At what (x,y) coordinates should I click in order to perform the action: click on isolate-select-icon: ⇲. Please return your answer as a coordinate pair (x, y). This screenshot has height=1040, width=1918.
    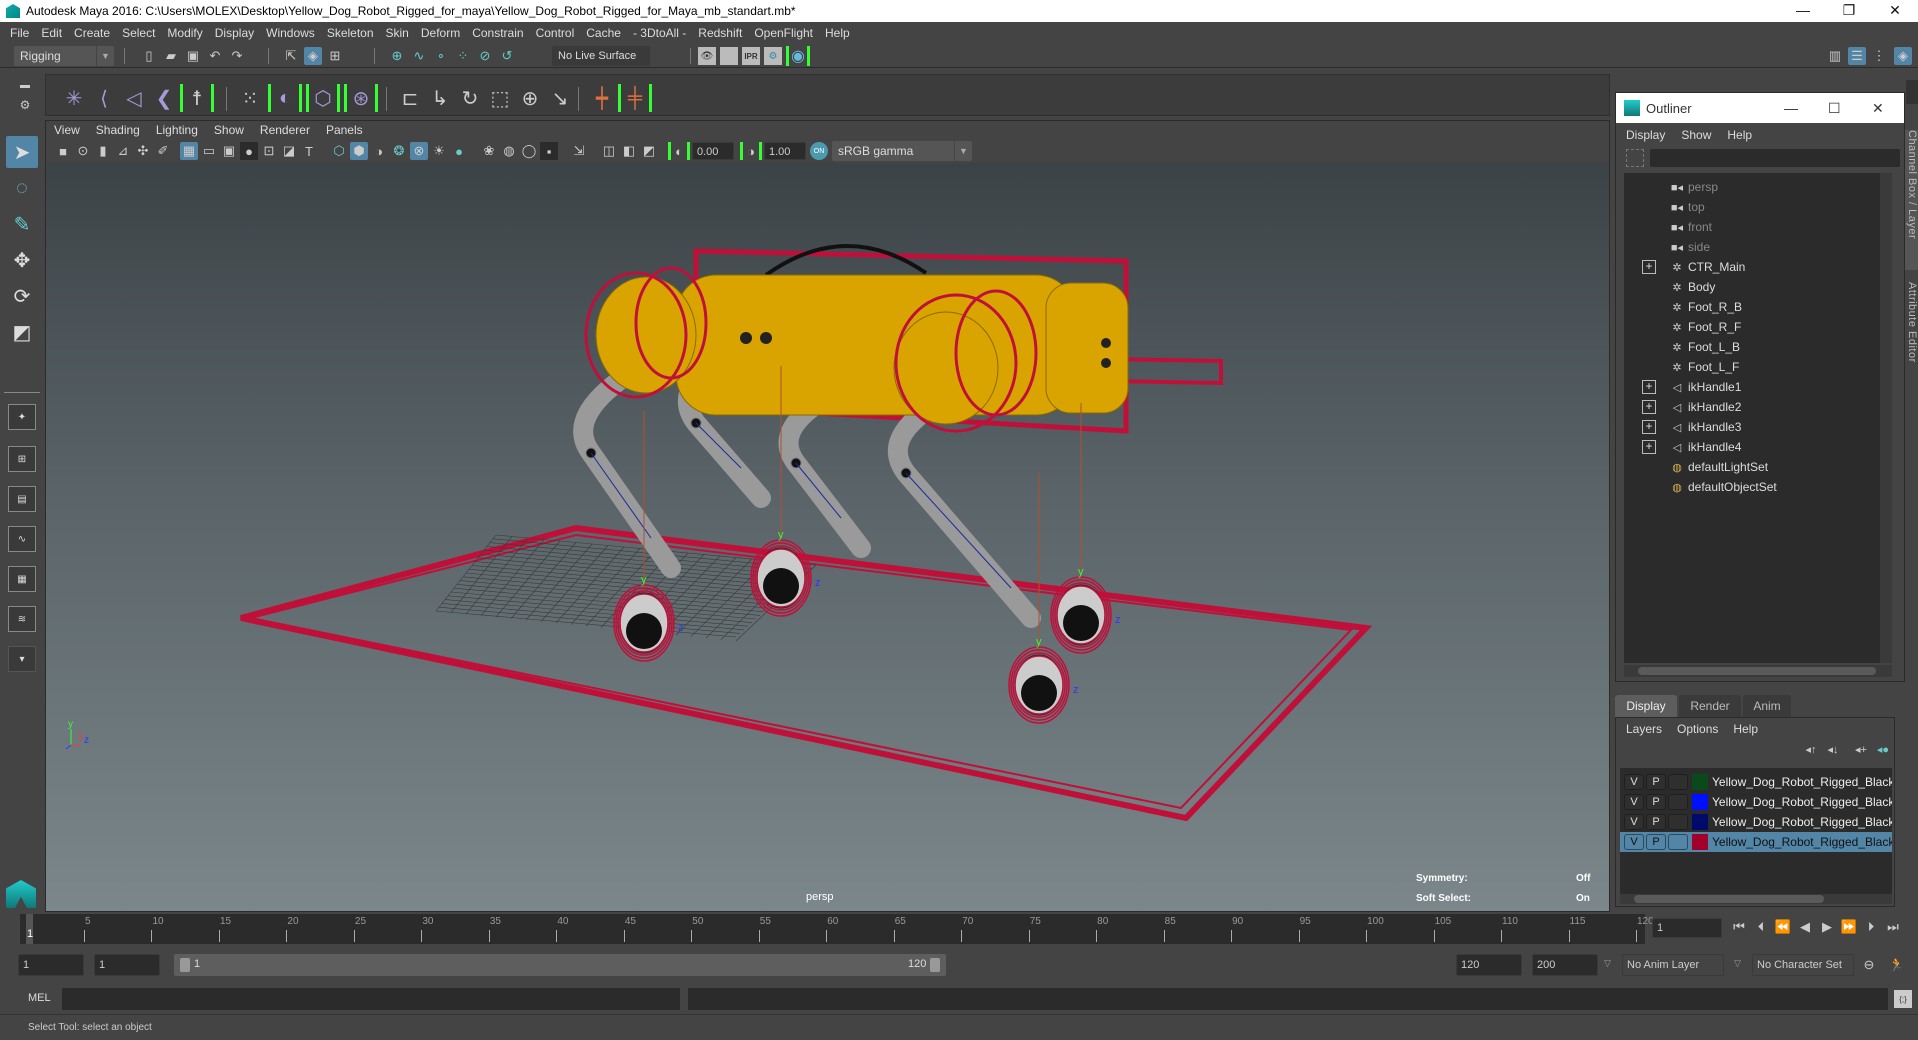
    Looking at the image, I should click on (579, 151).